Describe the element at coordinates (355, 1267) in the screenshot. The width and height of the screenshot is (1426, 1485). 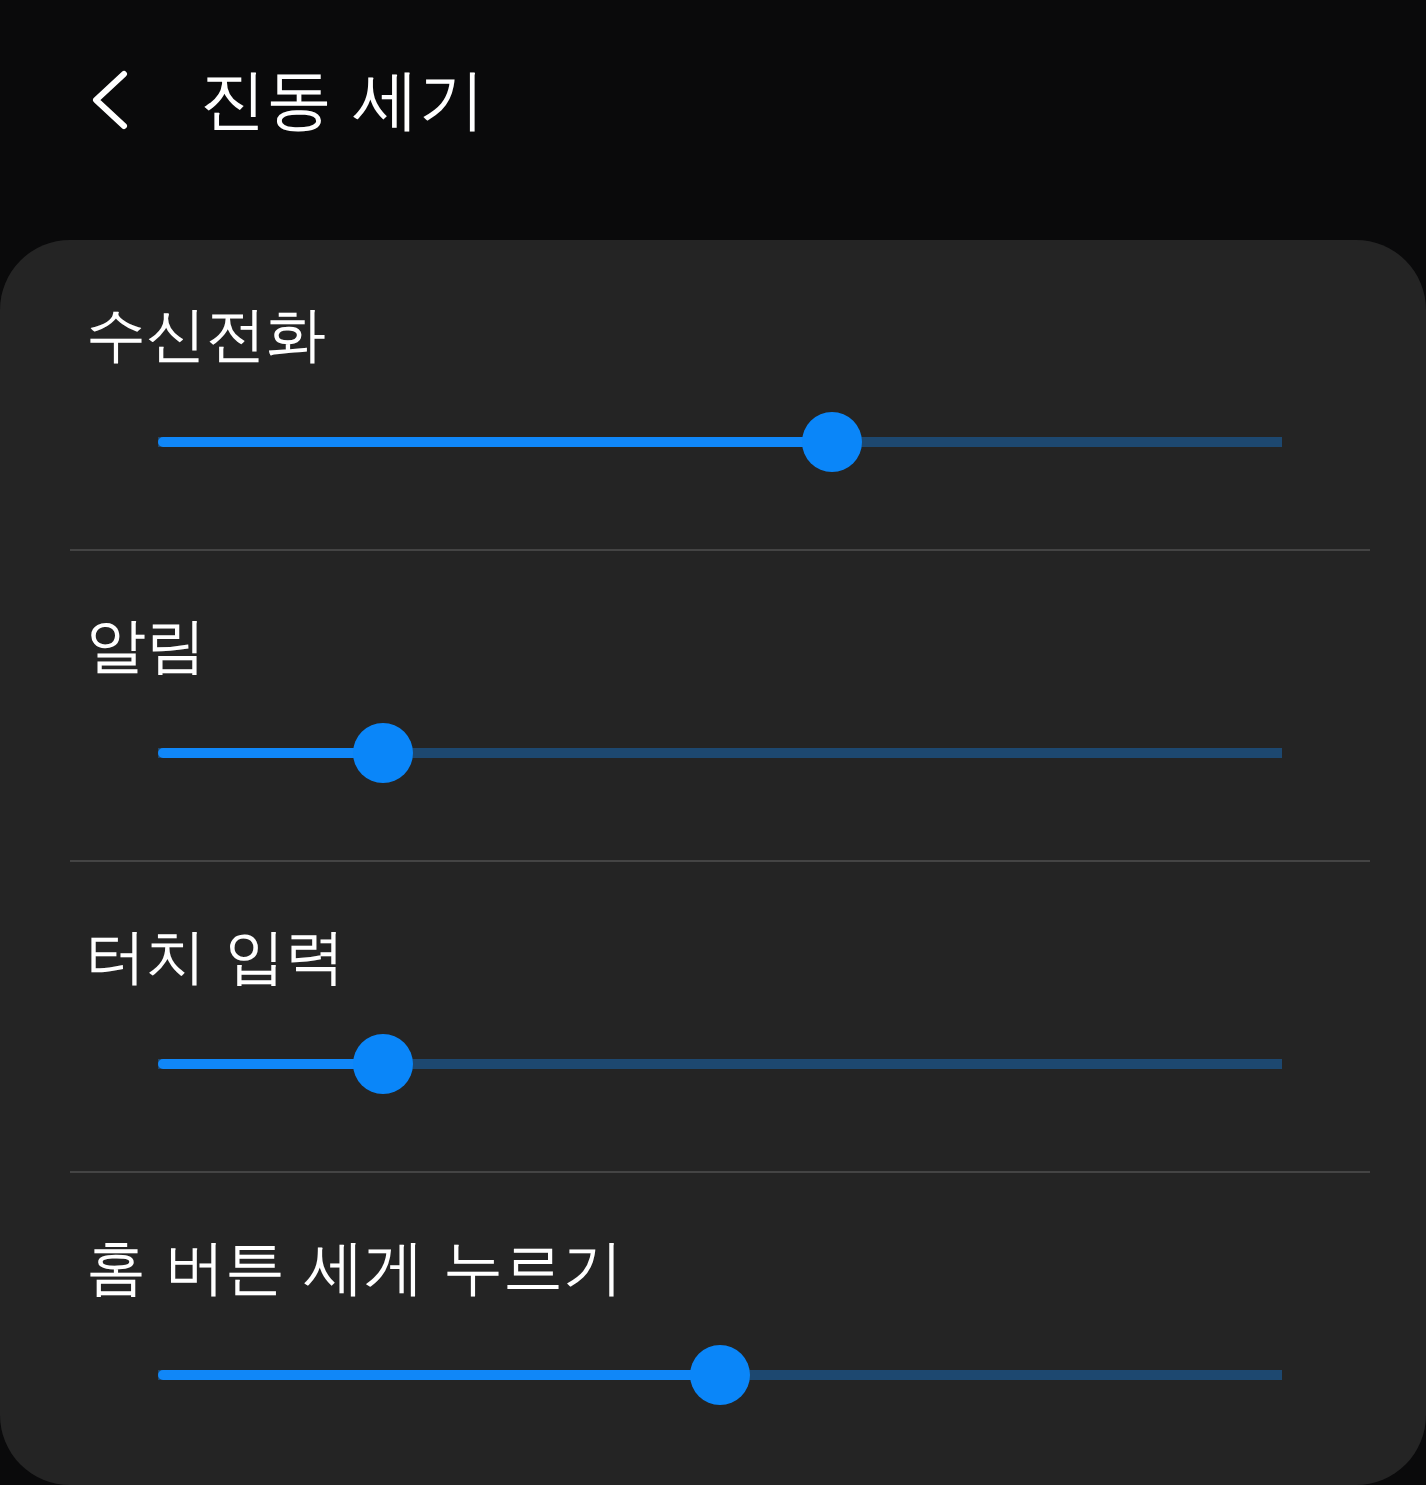
I see `slider-label: 홈 버튼 세게 누르기` at that location.